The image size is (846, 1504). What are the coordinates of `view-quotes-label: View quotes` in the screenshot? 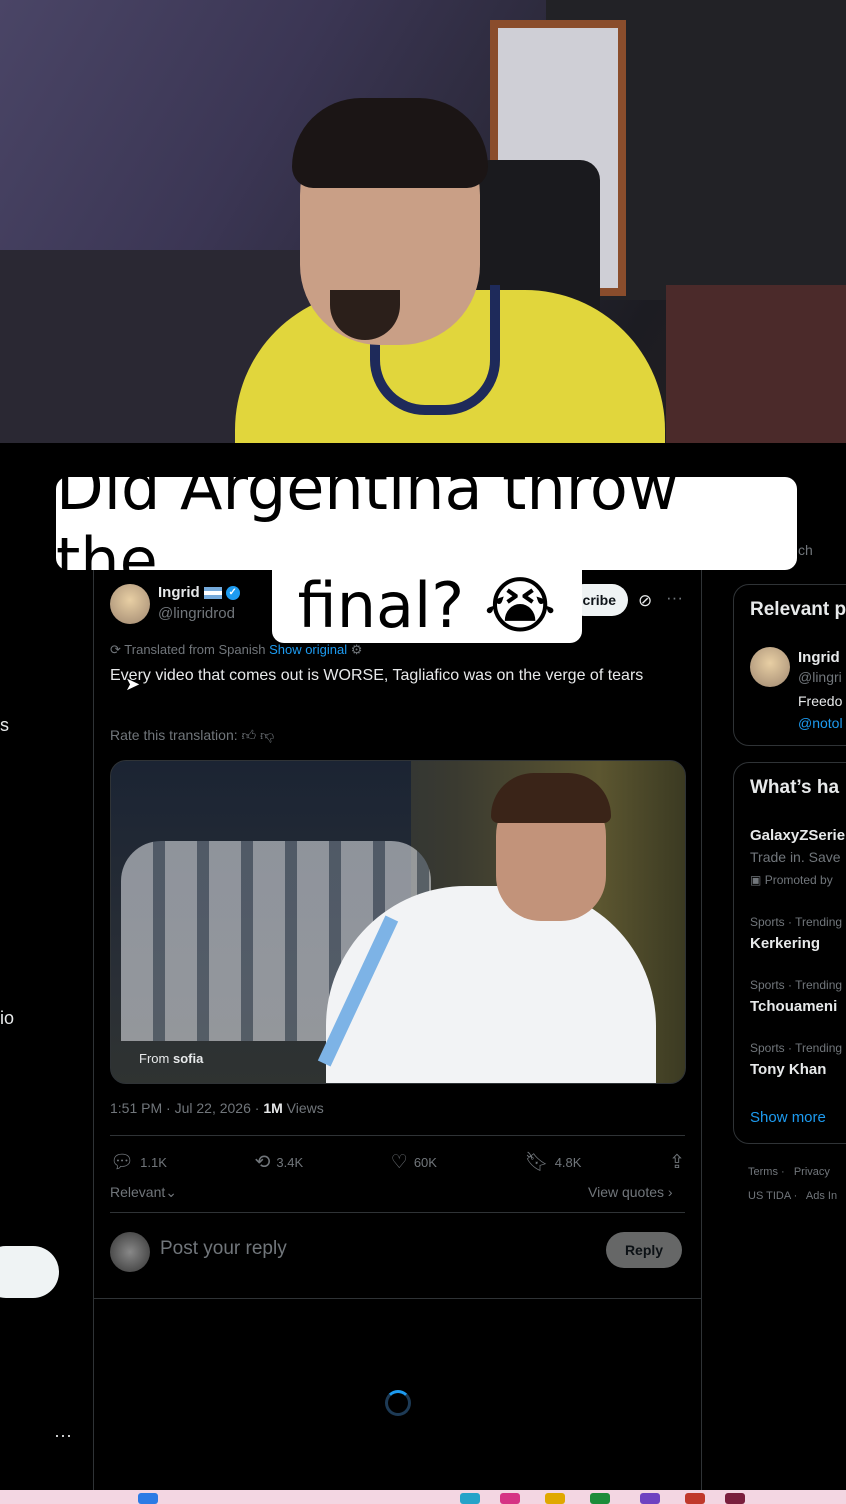 It's located at (626, 1192).